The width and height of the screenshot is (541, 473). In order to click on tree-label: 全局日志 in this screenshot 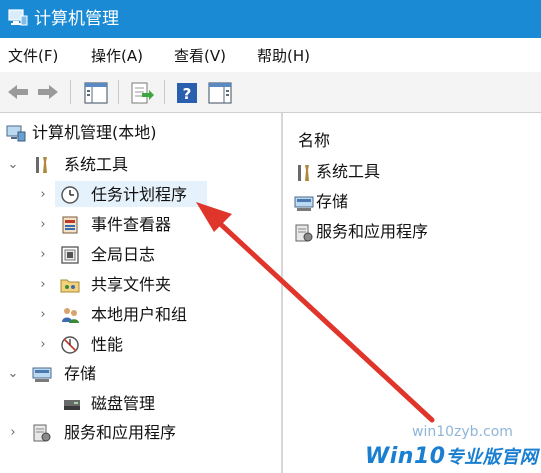, I will do `click(123, 254)`.